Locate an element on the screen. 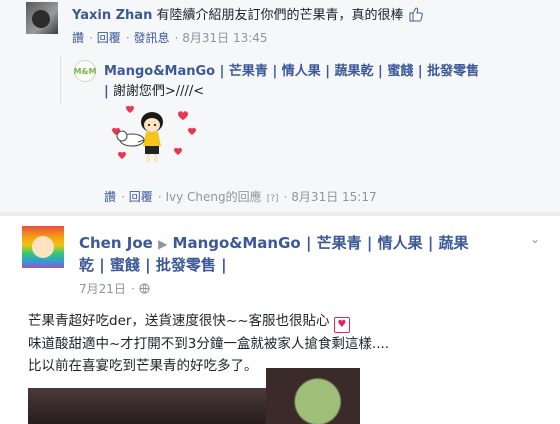 The image size is (560, 424). post-page-tags: | 芒果青 | 情人果 | 蔬果 is located at coordinates (387, 243).